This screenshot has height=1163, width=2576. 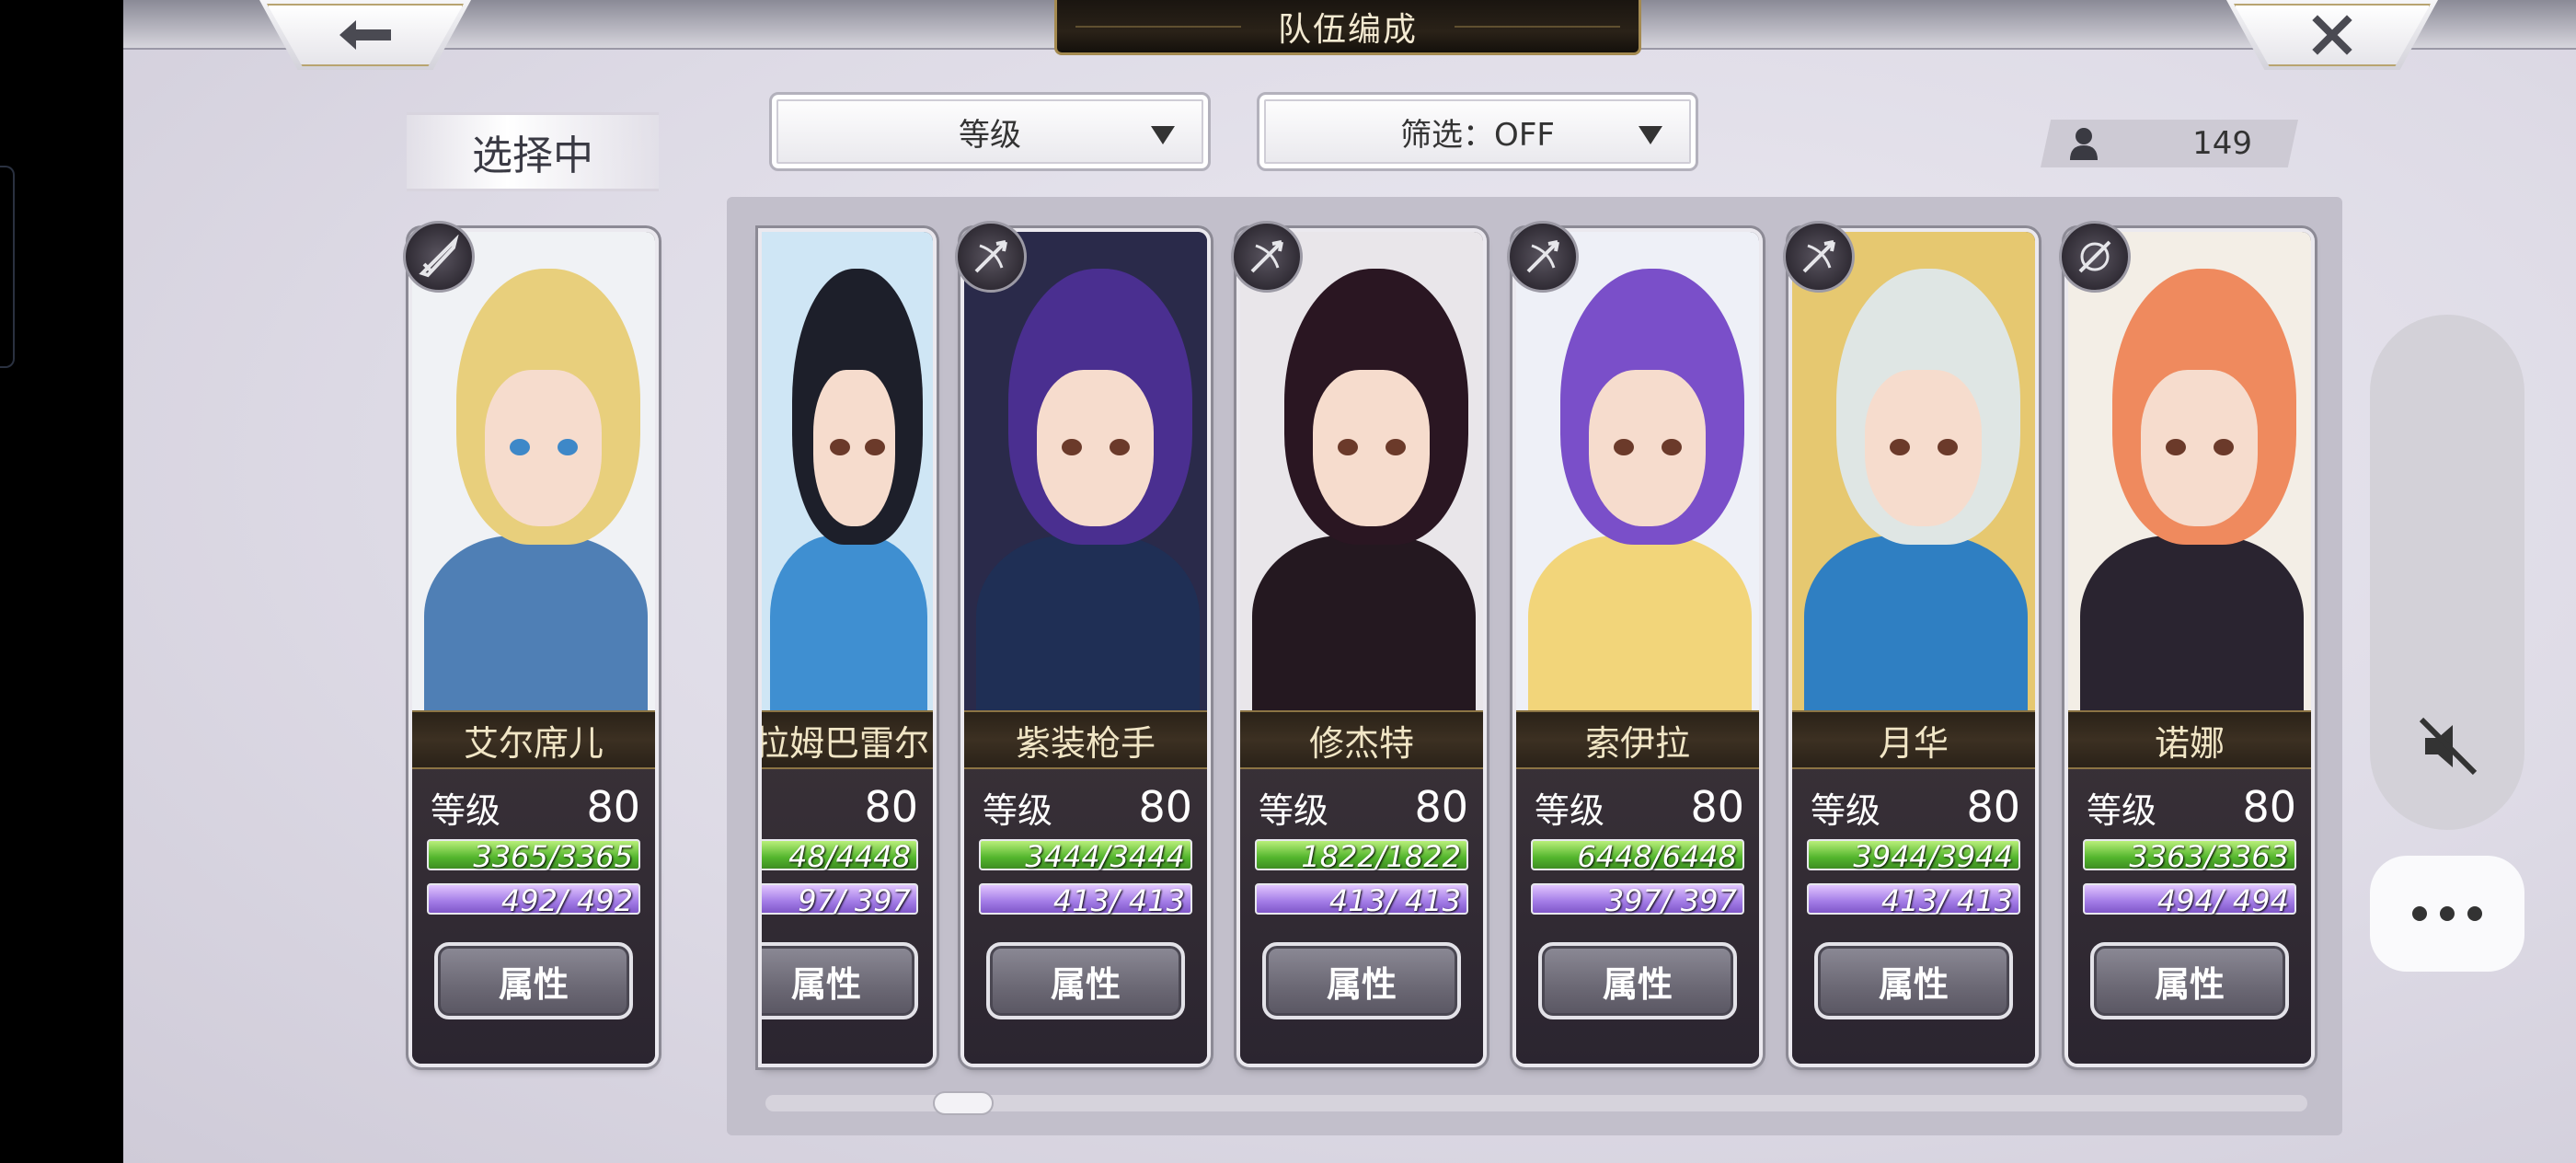 What do you see at coordinates (840, 856) in the screenshot?
I see `hp-bar: 48/4448` at bounding box center [840, 856].